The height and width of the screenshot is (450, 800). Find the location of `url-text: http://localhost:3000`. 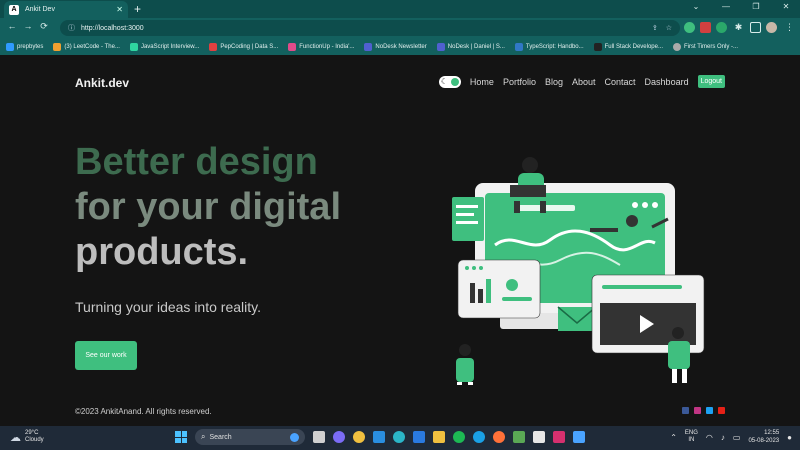

url-text: http://localhost:3000 is located at coordinates (362, 28).